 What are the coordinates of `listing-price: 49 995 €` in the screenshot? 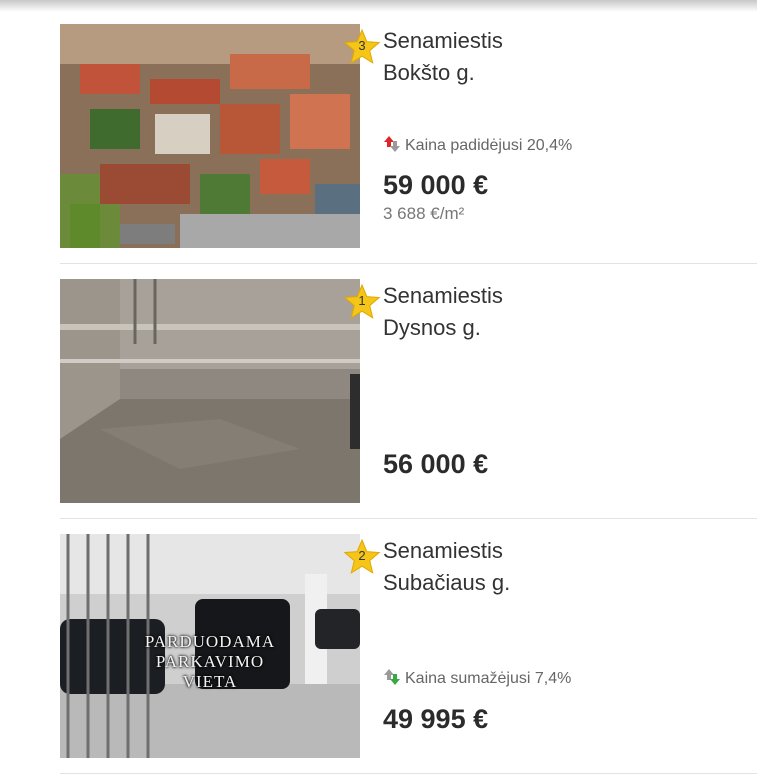 It's located at (436, 719).